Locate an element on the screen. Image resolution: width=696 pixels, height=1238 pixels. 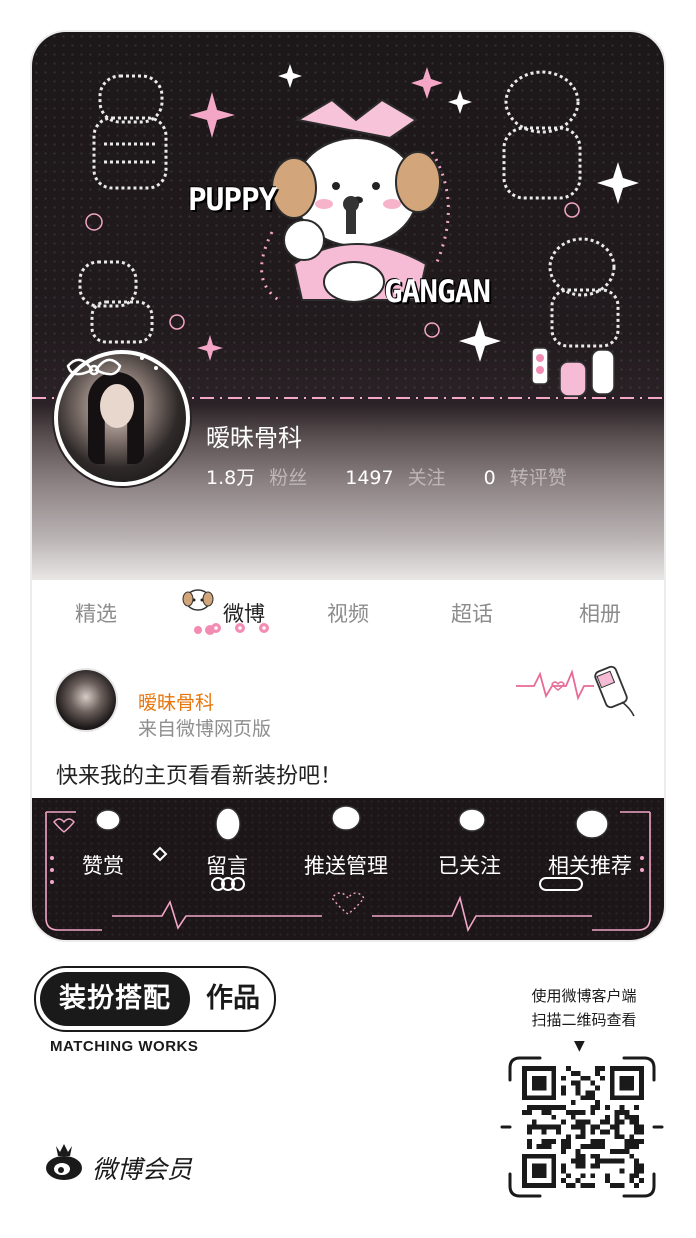
likes-label: 转评赞 is located at coordinates (538, 478).